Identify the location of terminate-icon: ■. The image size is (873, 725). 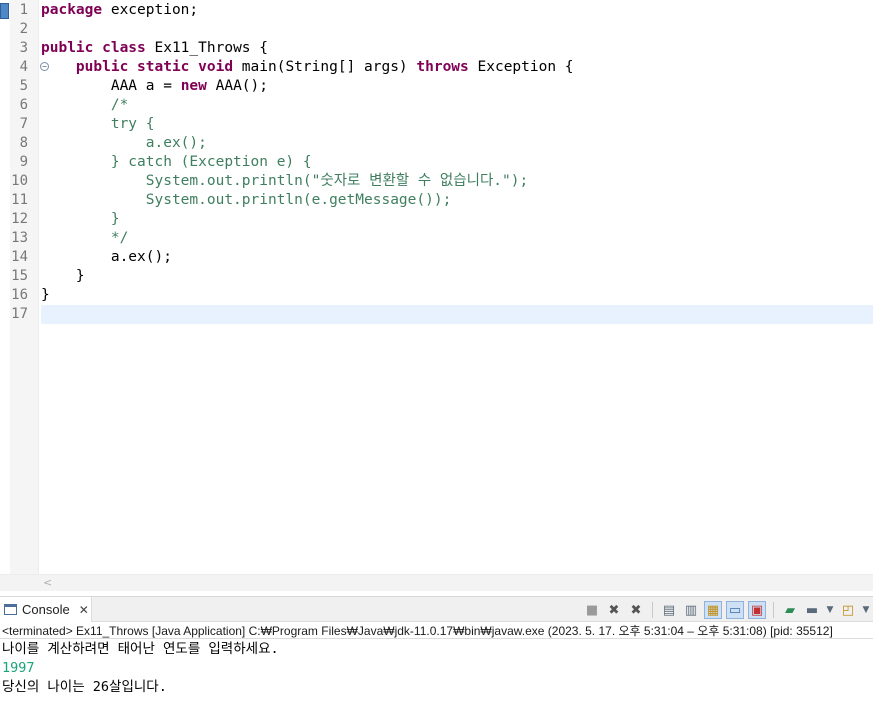
(592, 610).